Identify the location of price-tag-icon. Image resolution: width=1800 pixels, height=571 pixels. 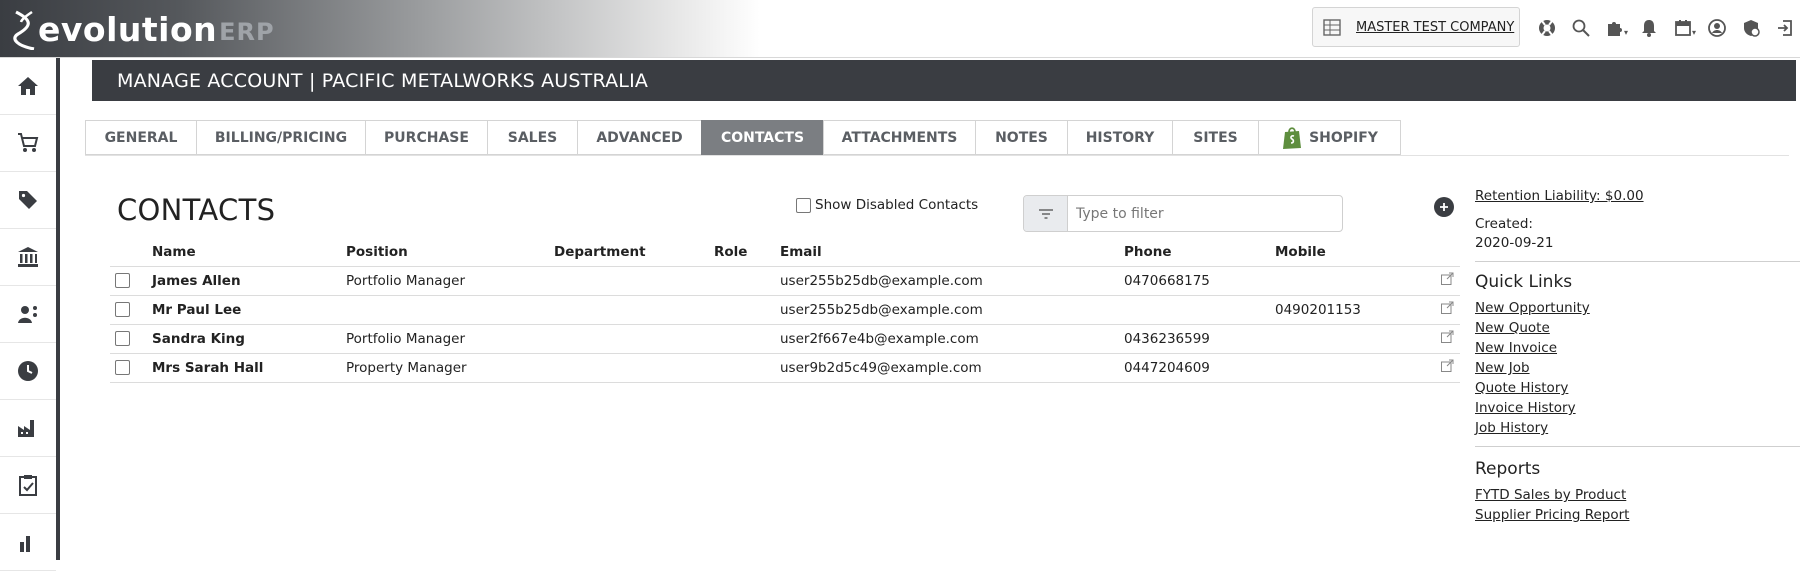
(28, 200).